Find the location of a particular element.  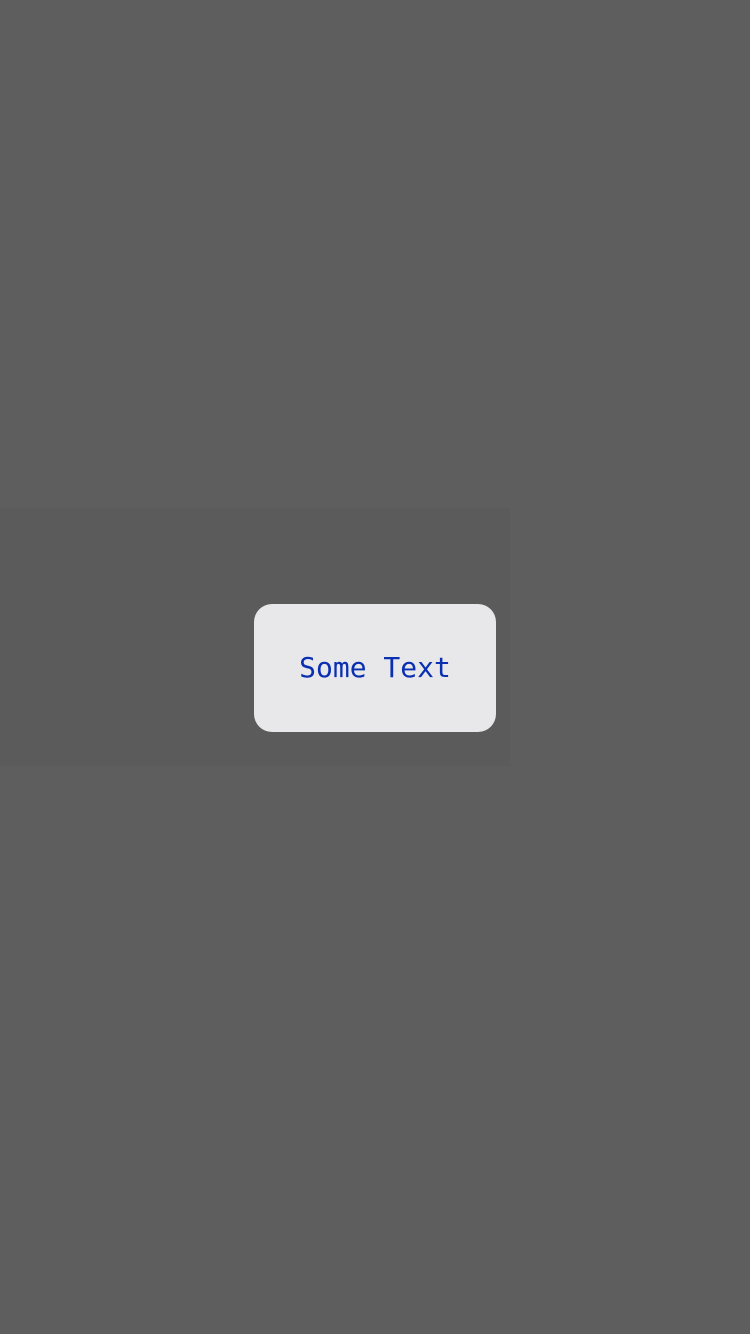

toast-popup: Some Text is located at coordinates (375, 668).